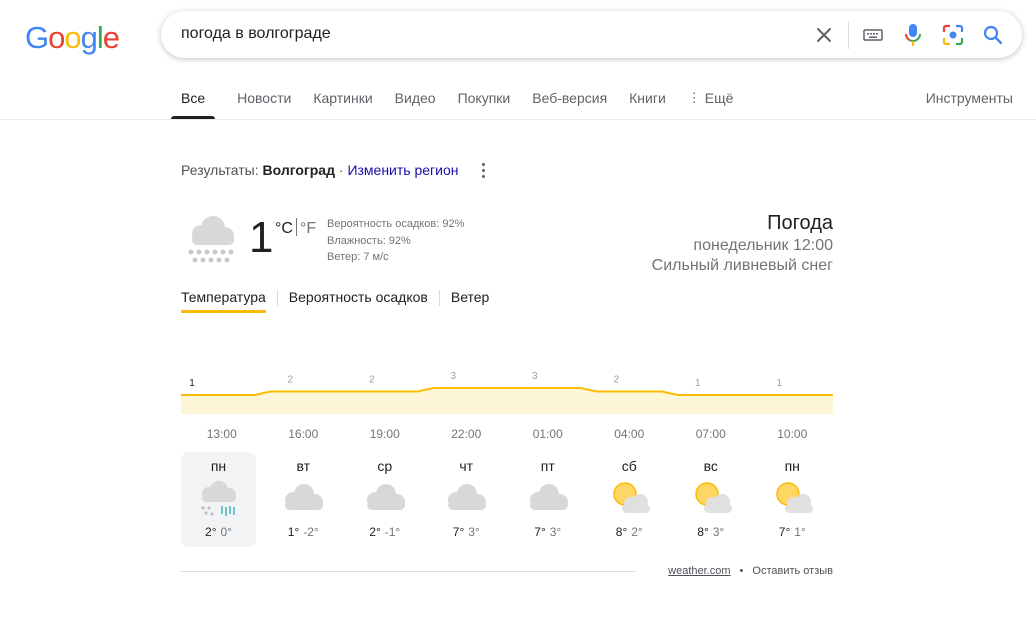 This screenshot has height=617, width=1036. Describe the element at coordinates (629, 434) in the screenshot. I see `chart-time-label: 04:00` at that location.